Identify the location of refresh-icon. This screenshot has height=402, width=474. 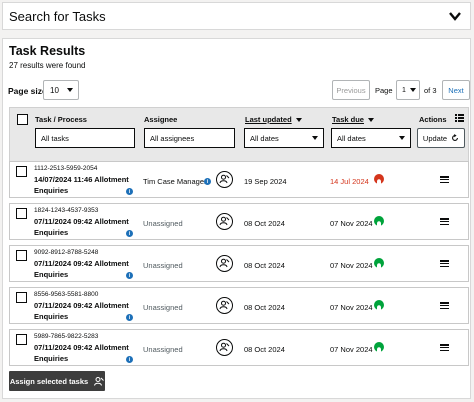
(455, 137).